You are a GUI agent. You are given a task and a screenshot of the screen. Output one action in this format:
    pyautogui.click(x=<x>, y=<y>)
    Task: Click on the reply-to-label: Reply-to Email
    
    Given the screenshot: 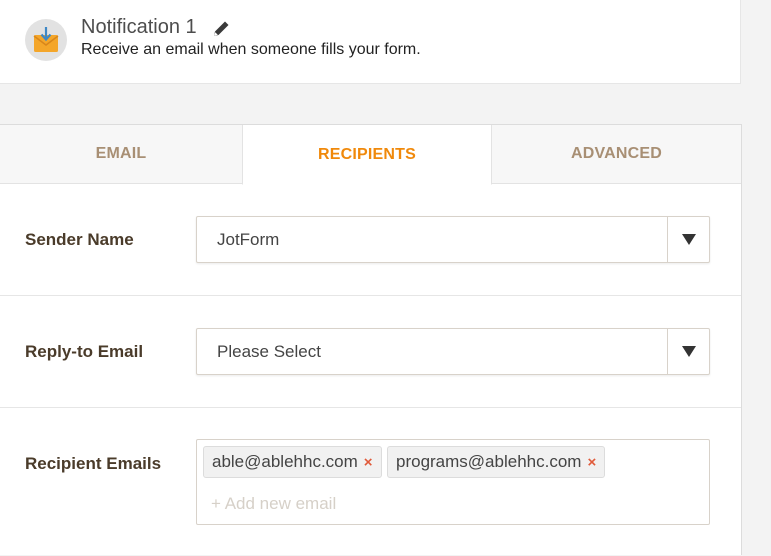 What is the action you would take?
    pyautogui.click(x=84, y=351)
    